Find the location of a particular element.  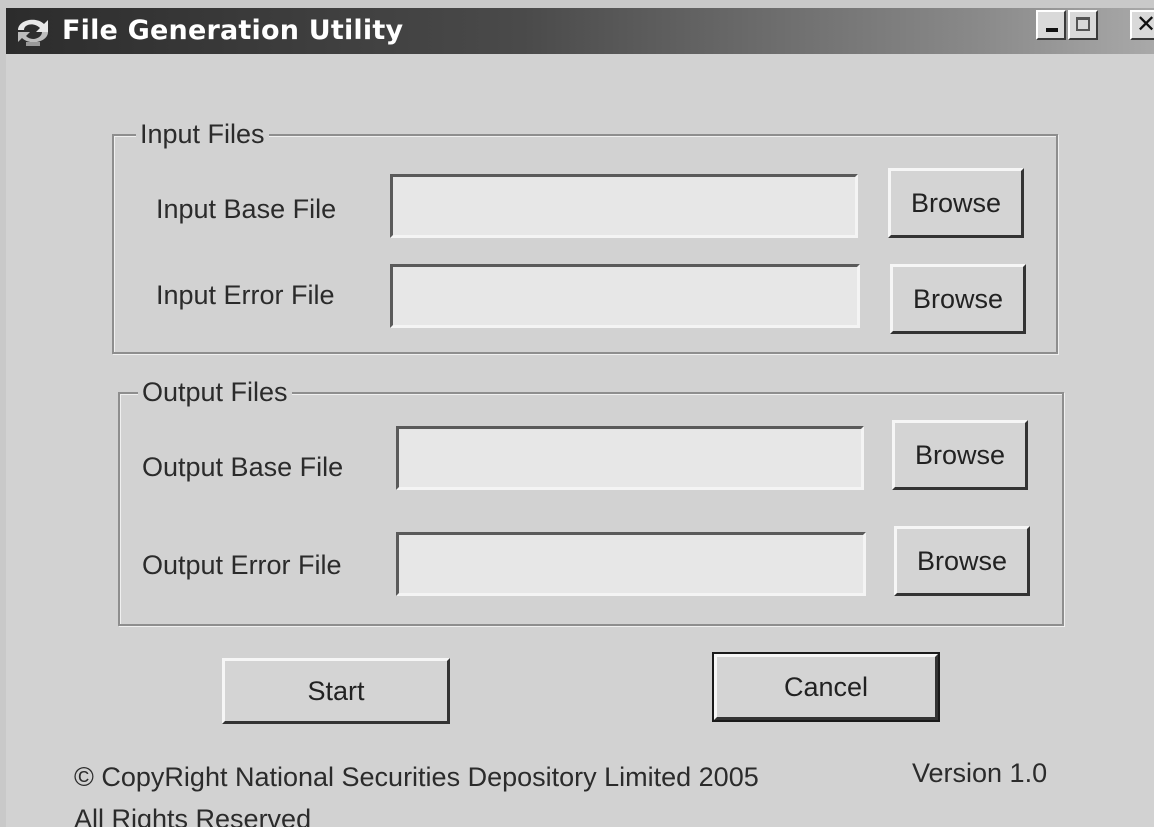

input-error-file-label: Input Error File is located at coordinates (245, 295).